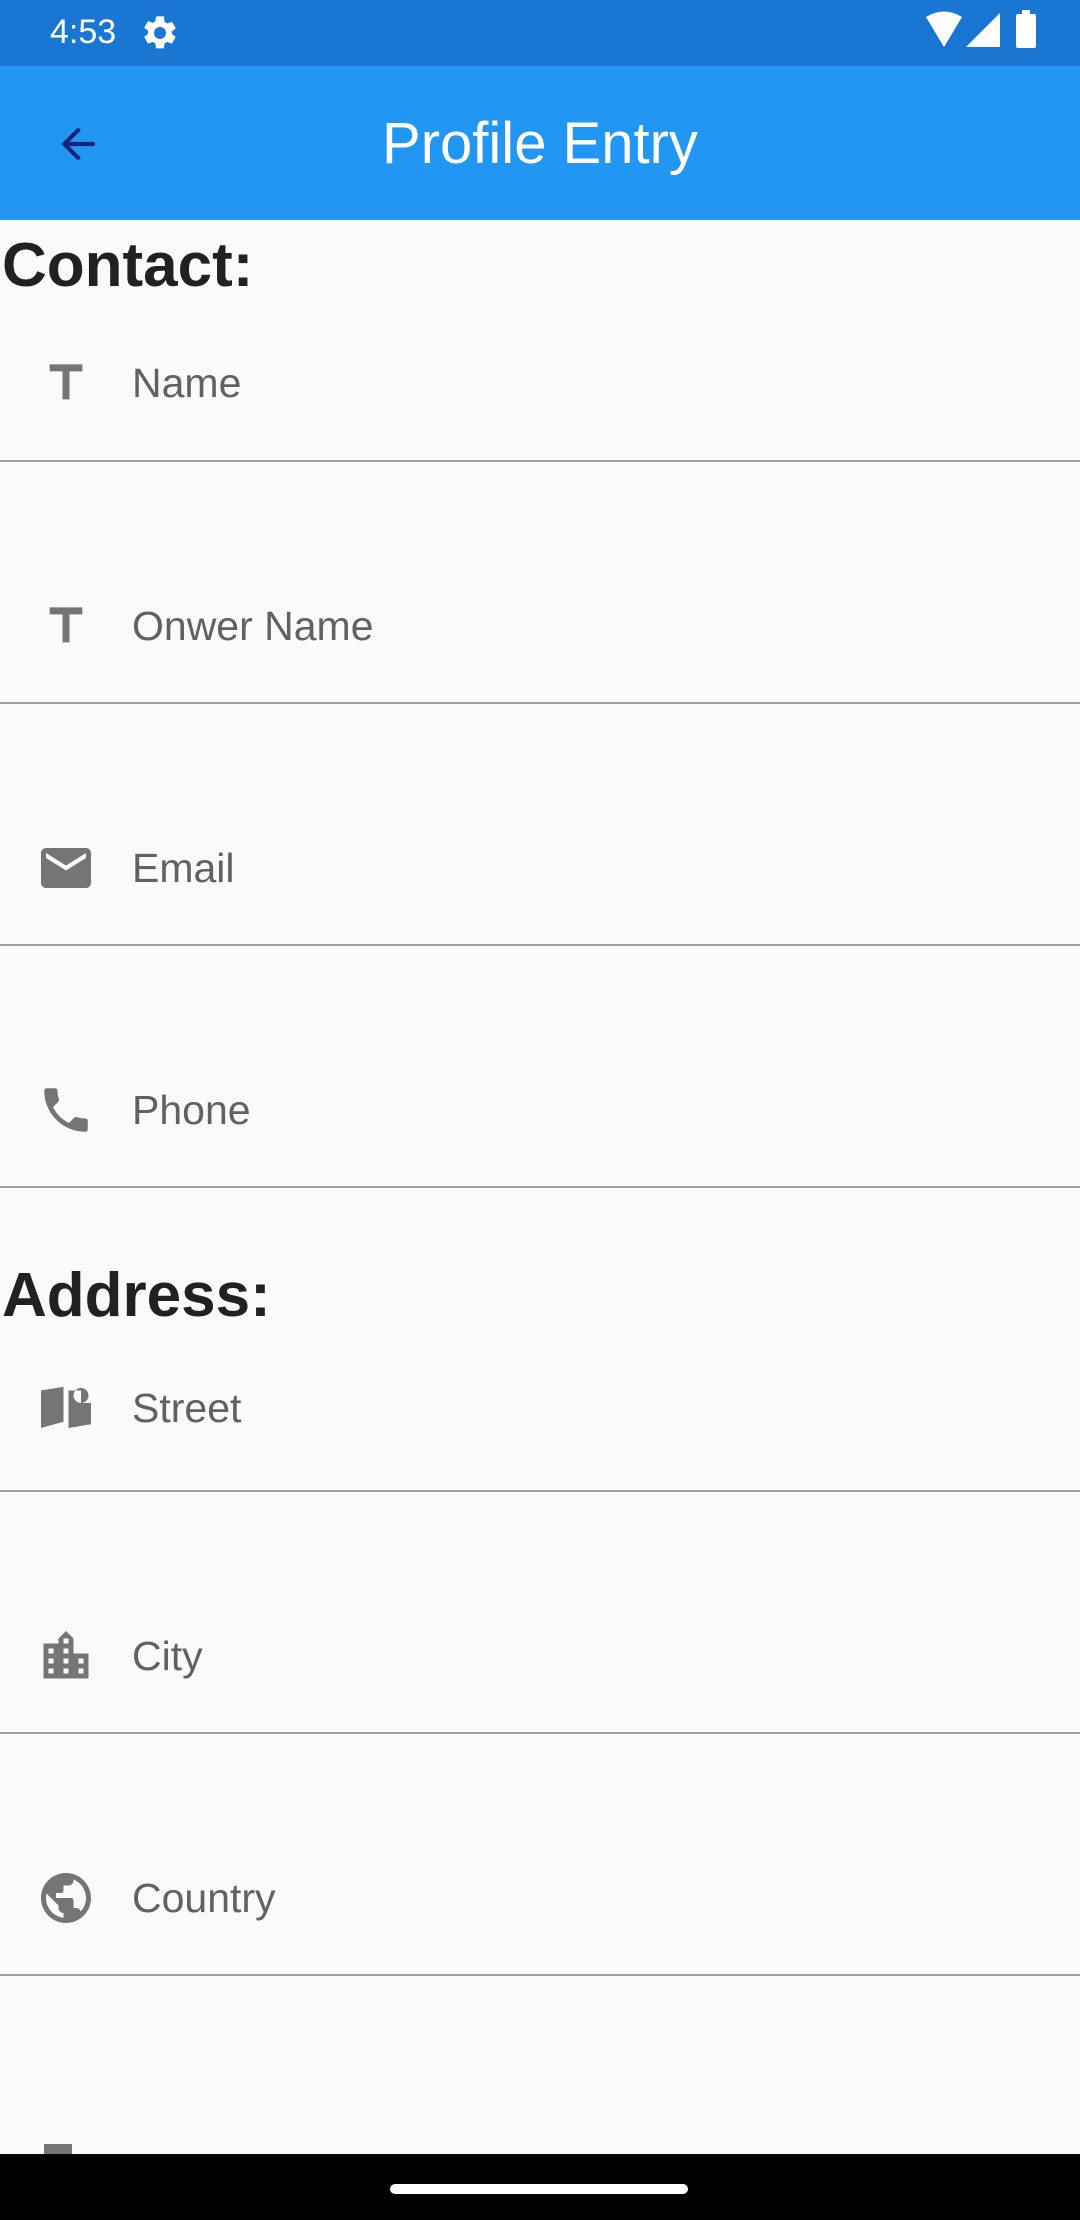 Image resolution: width=1080 pixels, height=2220 pixels. I want to click on country-input, so click(596, 1898).